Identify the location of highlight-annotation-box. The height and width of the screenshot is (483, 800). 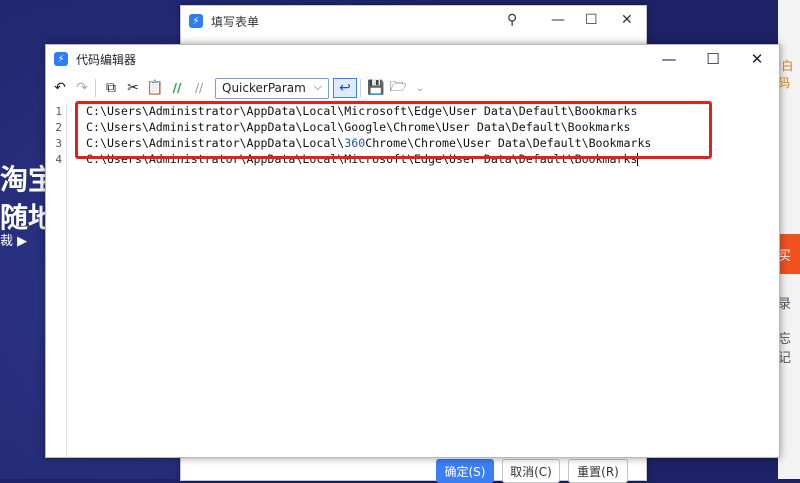
(393, 130).